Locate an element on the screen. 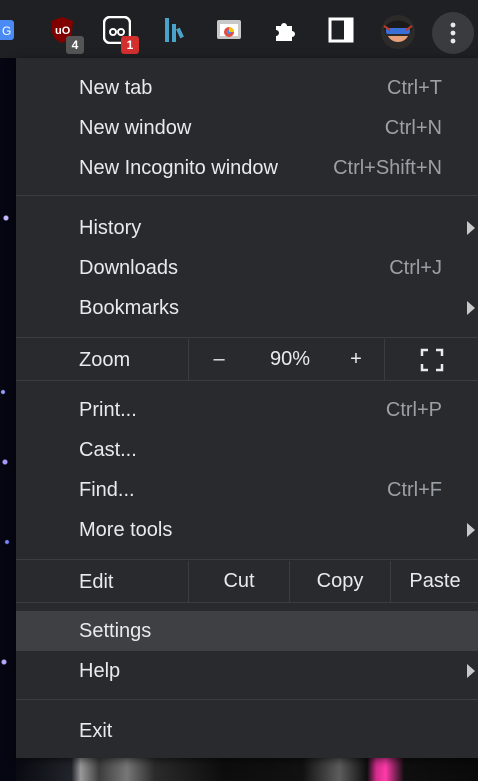 Image resolution: width=478 pixels, height=781 pixels. shortcut-text: Ctrl+P is located at coordinates (413, 409).